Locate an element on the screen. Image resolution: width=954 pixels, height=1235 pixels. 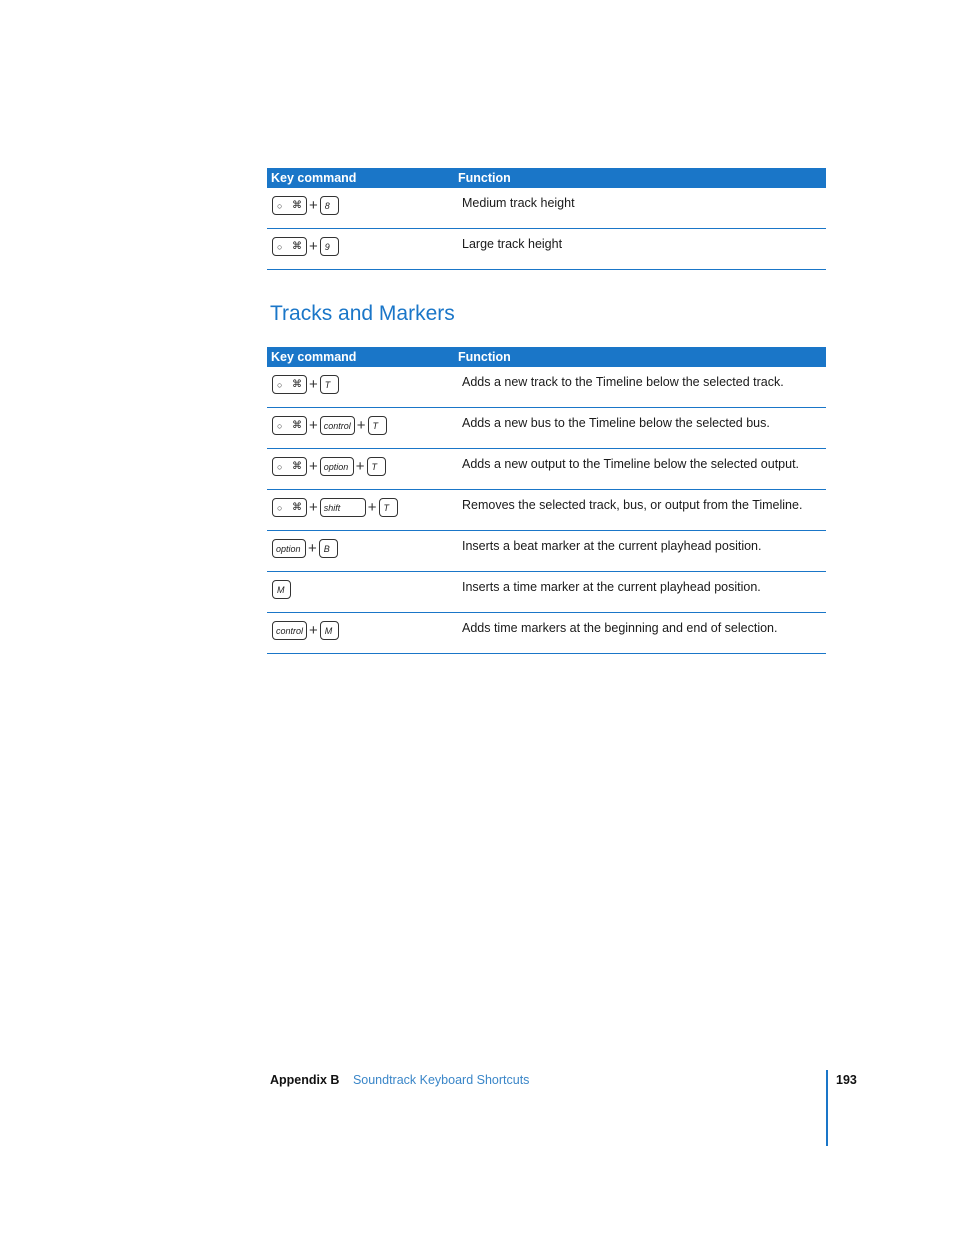
8-key: 8 is located at coordinates (329, 205).